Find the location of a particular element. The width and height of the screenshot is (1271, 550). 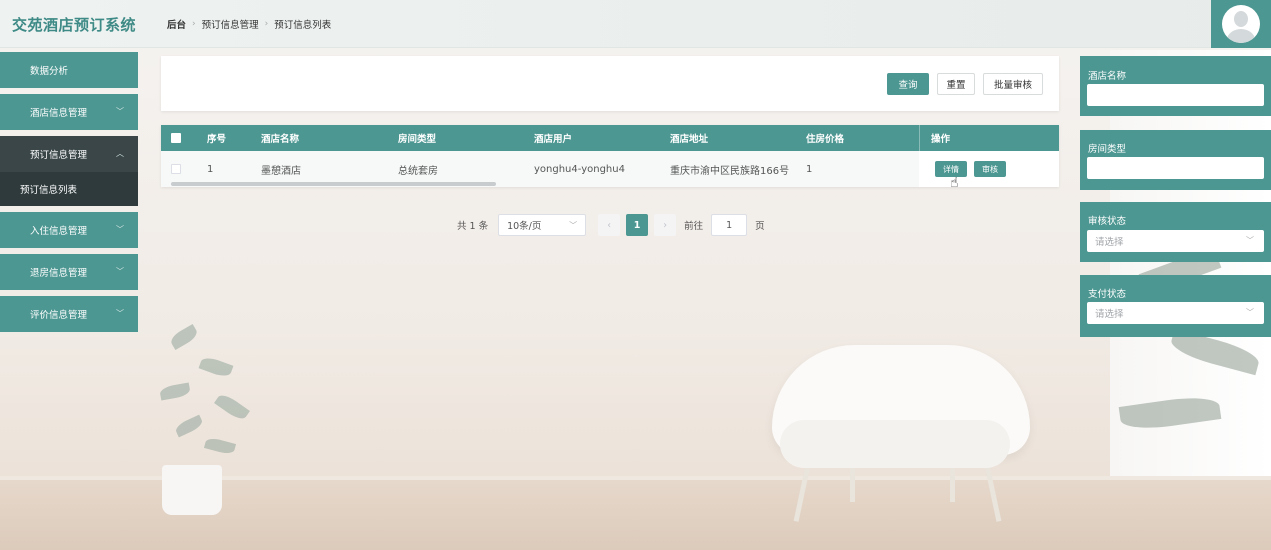

breadcrumb: 后台 › 预订信息管理 › 预订信息列表 is located at coordinates (249, 24).